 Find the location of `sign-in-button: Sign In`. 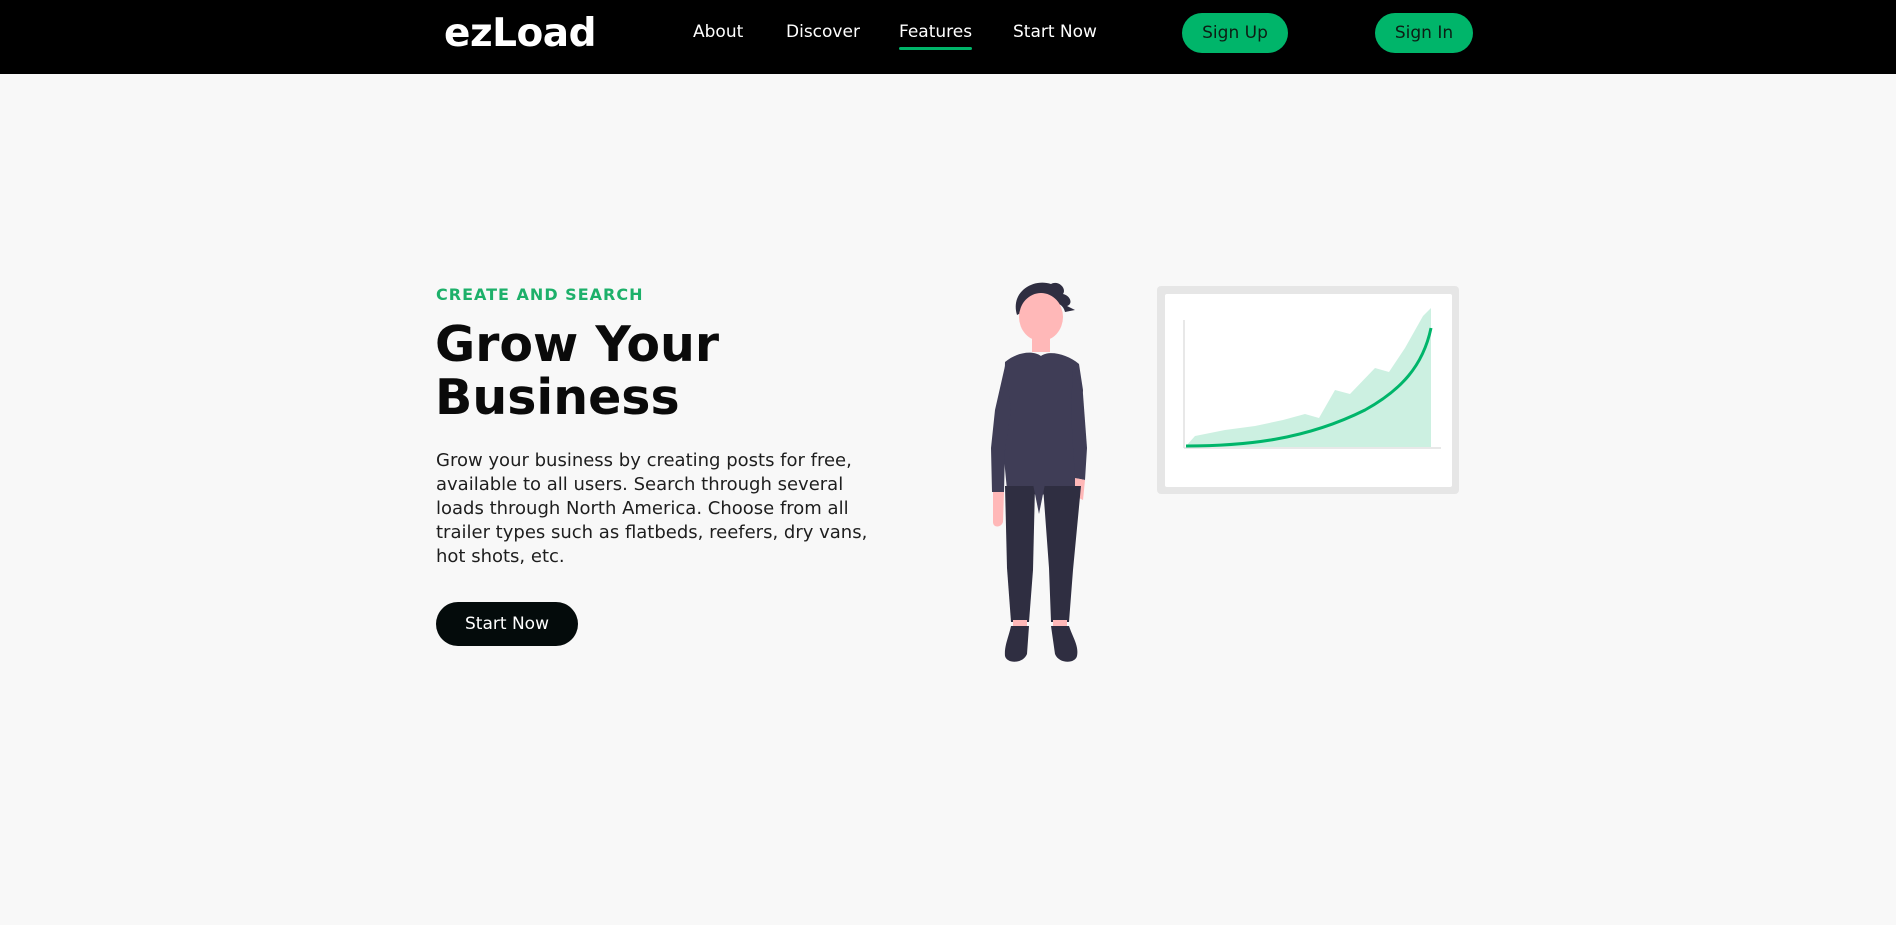

sign-in-button: Sign In is located at coordinates (1424, 33).